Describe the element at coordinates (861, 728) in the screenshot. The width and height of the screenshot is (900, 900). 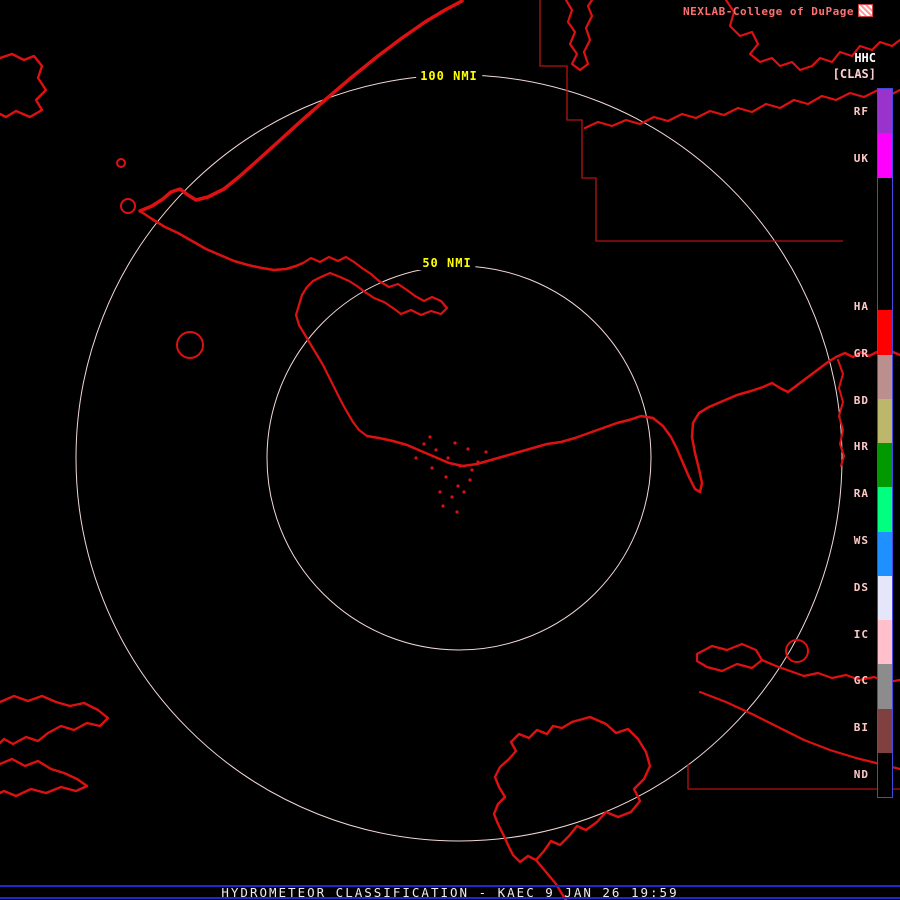
I see `legend-label-BI: BI` at that location.